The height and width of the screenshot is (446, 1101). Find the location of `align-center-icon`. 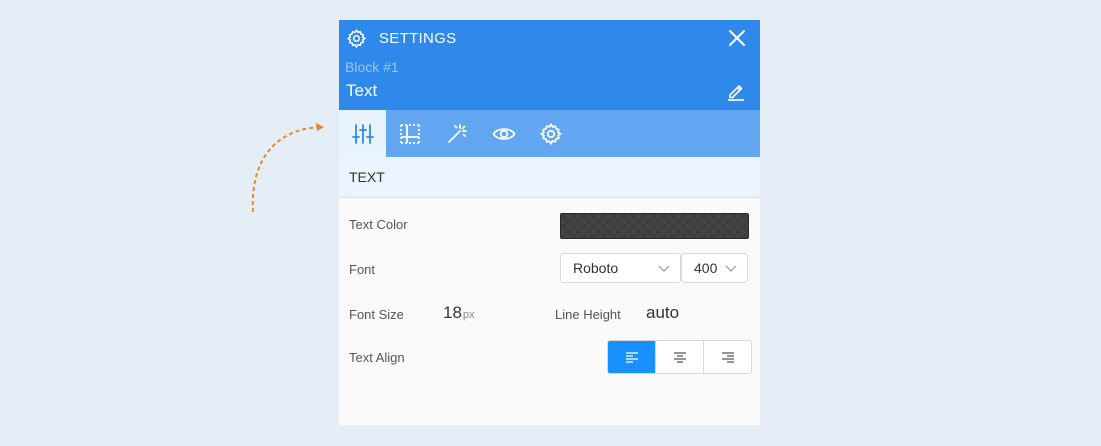

align-center-icon is located at coordinates (679, 357).